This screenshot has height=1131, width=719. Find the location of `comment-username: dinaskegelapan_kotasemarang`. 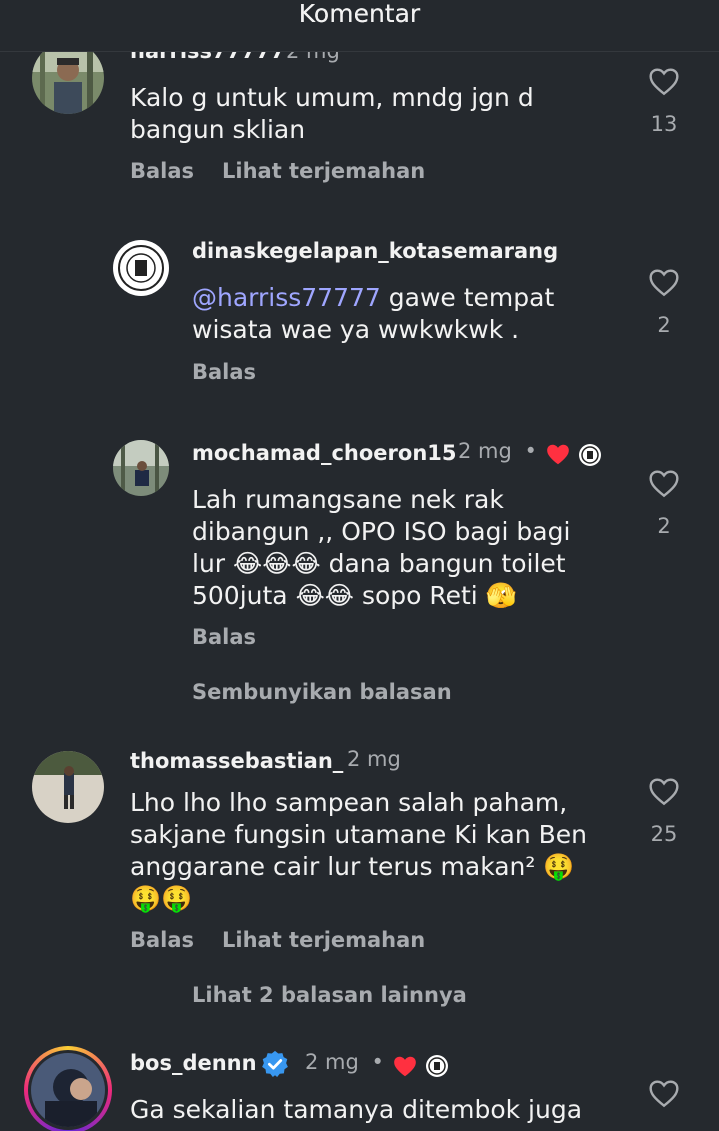

comment-username: dinaskegelapan_kotasemarang is located at coordinates (375, 251).